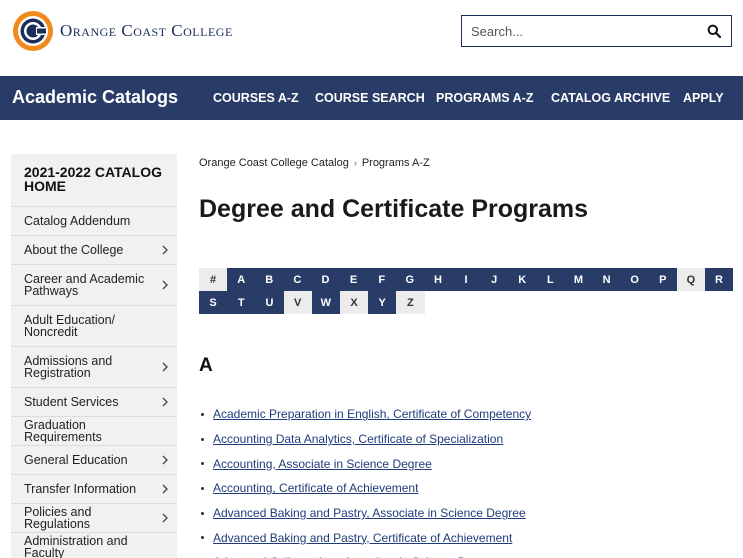 The width and height of the screenshot is (743, 558). I want to click on search-input, so click(577, 31).